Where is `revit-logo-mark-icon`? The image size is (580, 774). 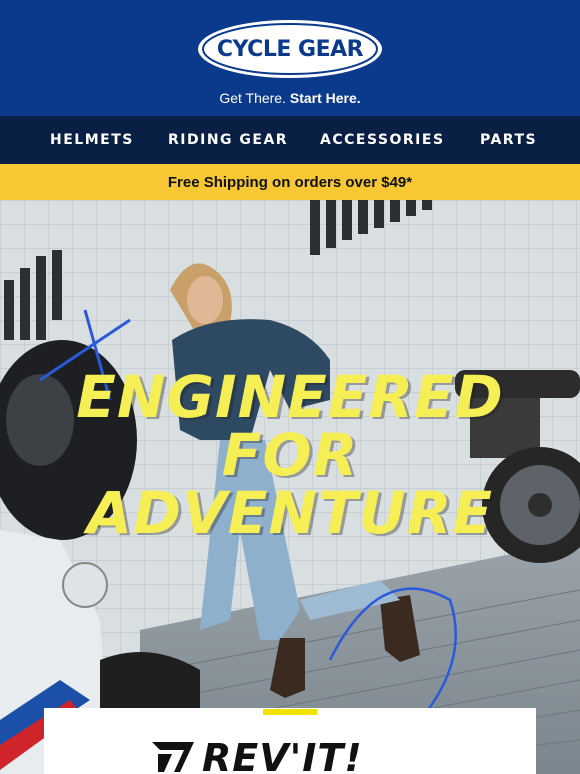 revit-logo-mark-icon is located at coordinates (173, 757).